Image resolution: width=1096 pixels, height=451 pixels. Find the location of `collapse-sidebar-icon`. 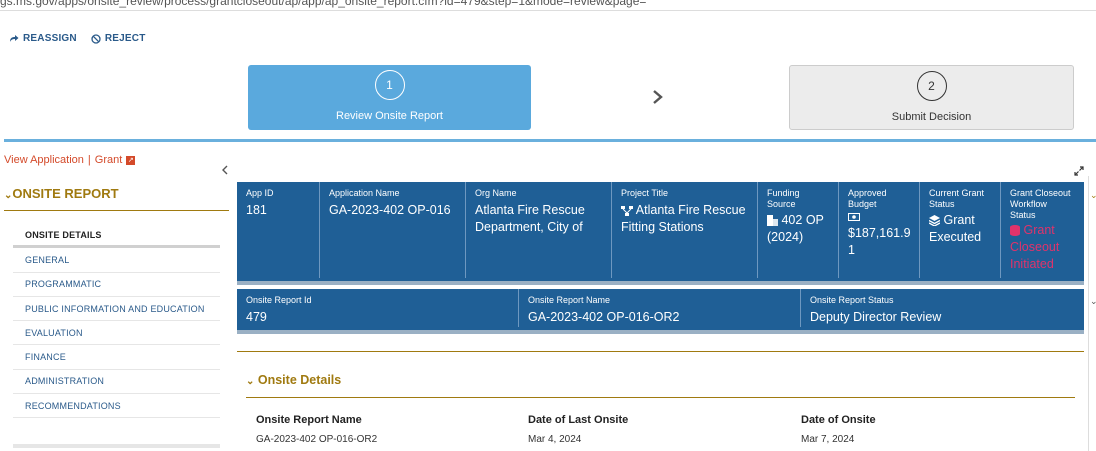

collapse-sidebar-icon is located at coordinates (225, 170).